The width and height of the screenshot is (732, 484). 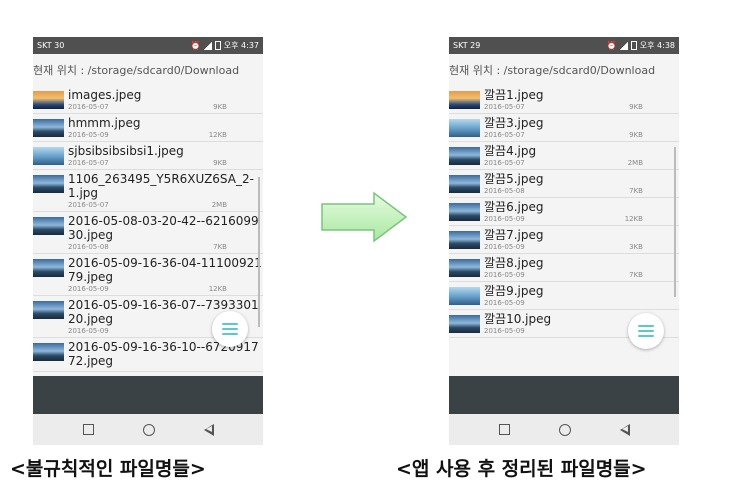 What do you see at coordinates (564, 268) in the screenshot?
I see `file-list-item: 깔끔8.jpeg 2016-05-09 7KB` at bounding box center [564, 268].